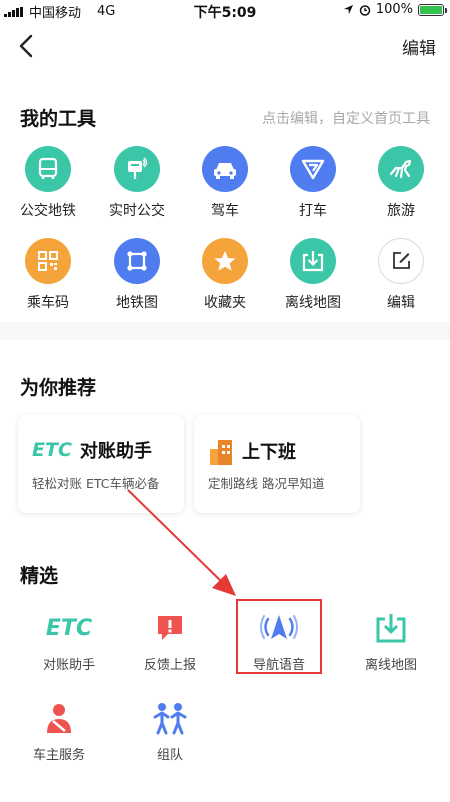 The width and height of the screenshot is (450, 802). What do you see at coordinates (279, 636) in the screenshot?
I see `highlight-box` at bounding box center [279, 636].